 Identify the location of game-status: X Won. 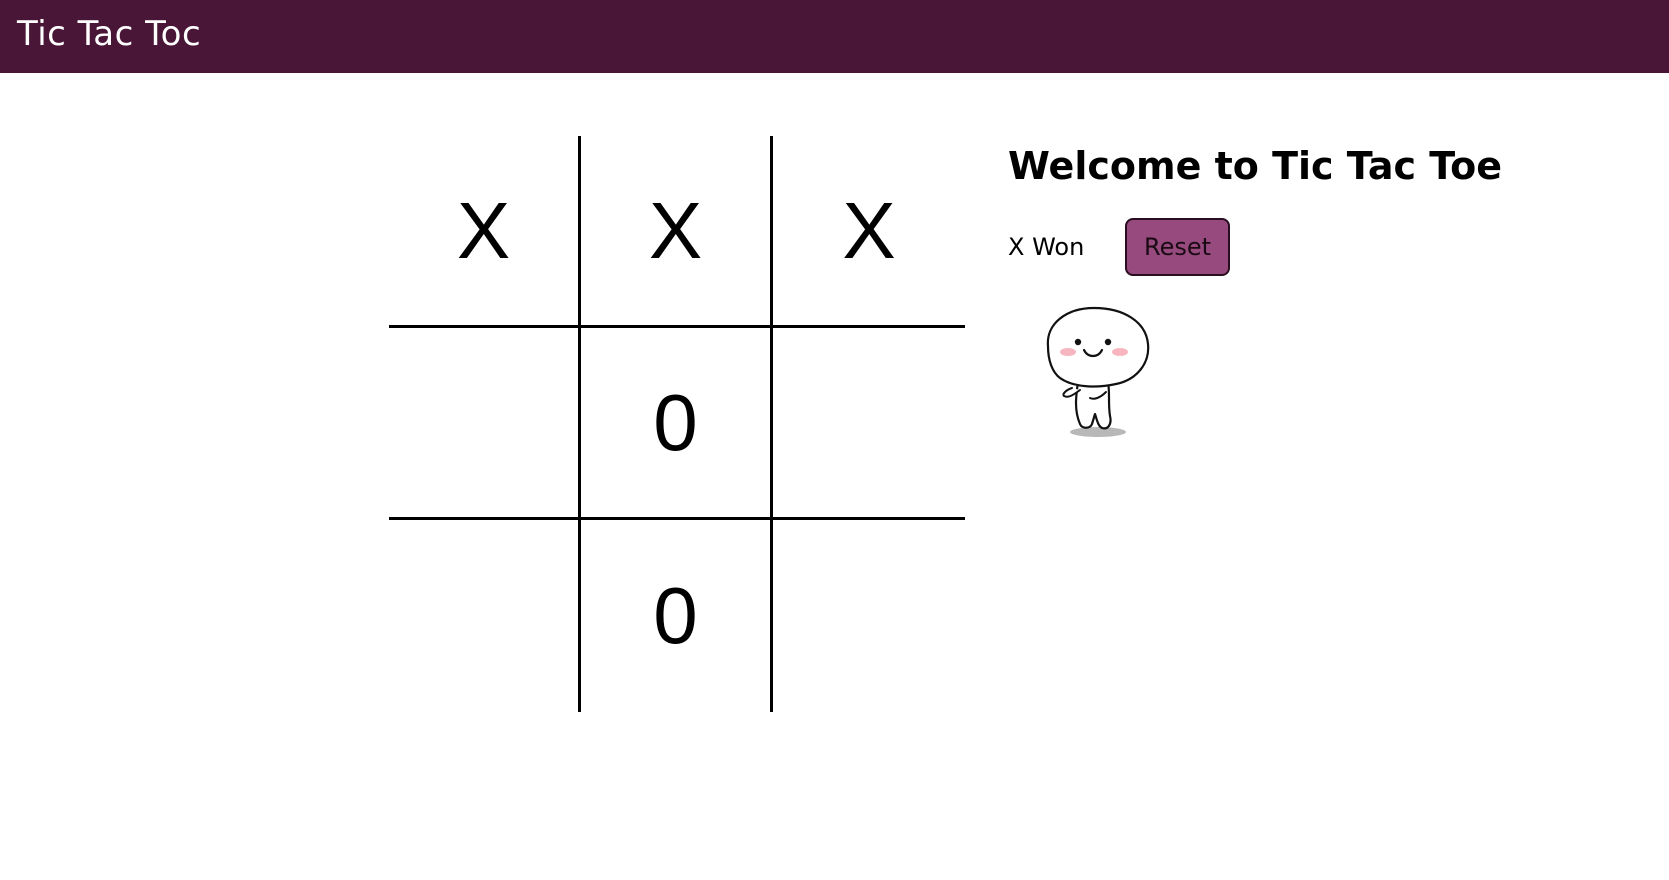
(1046, 247).